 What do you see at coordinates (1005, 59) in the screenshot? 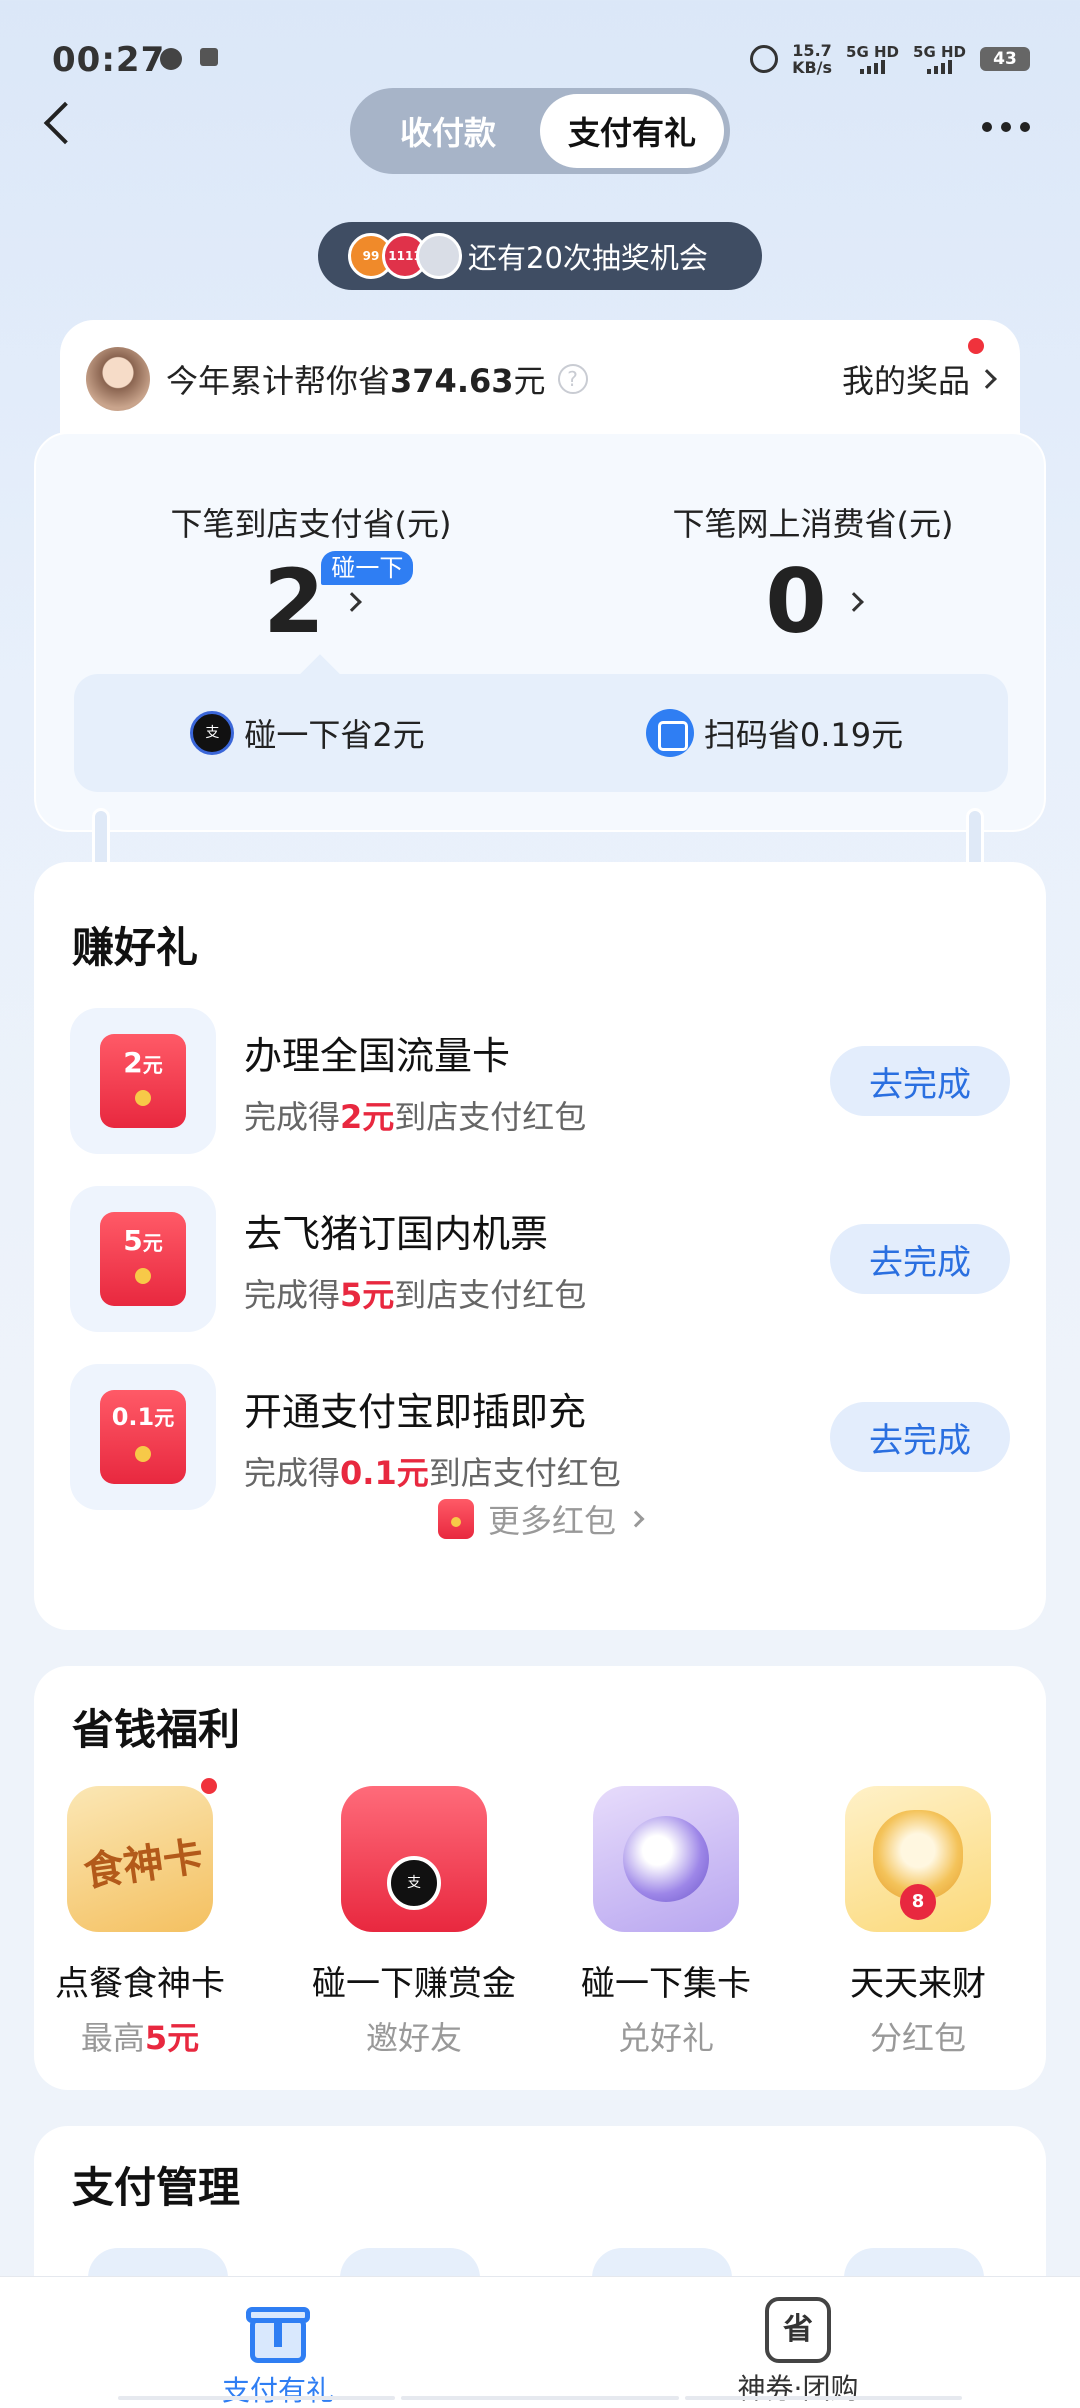
I see `battery-icon: 43` at bounding box center [1005, 59].